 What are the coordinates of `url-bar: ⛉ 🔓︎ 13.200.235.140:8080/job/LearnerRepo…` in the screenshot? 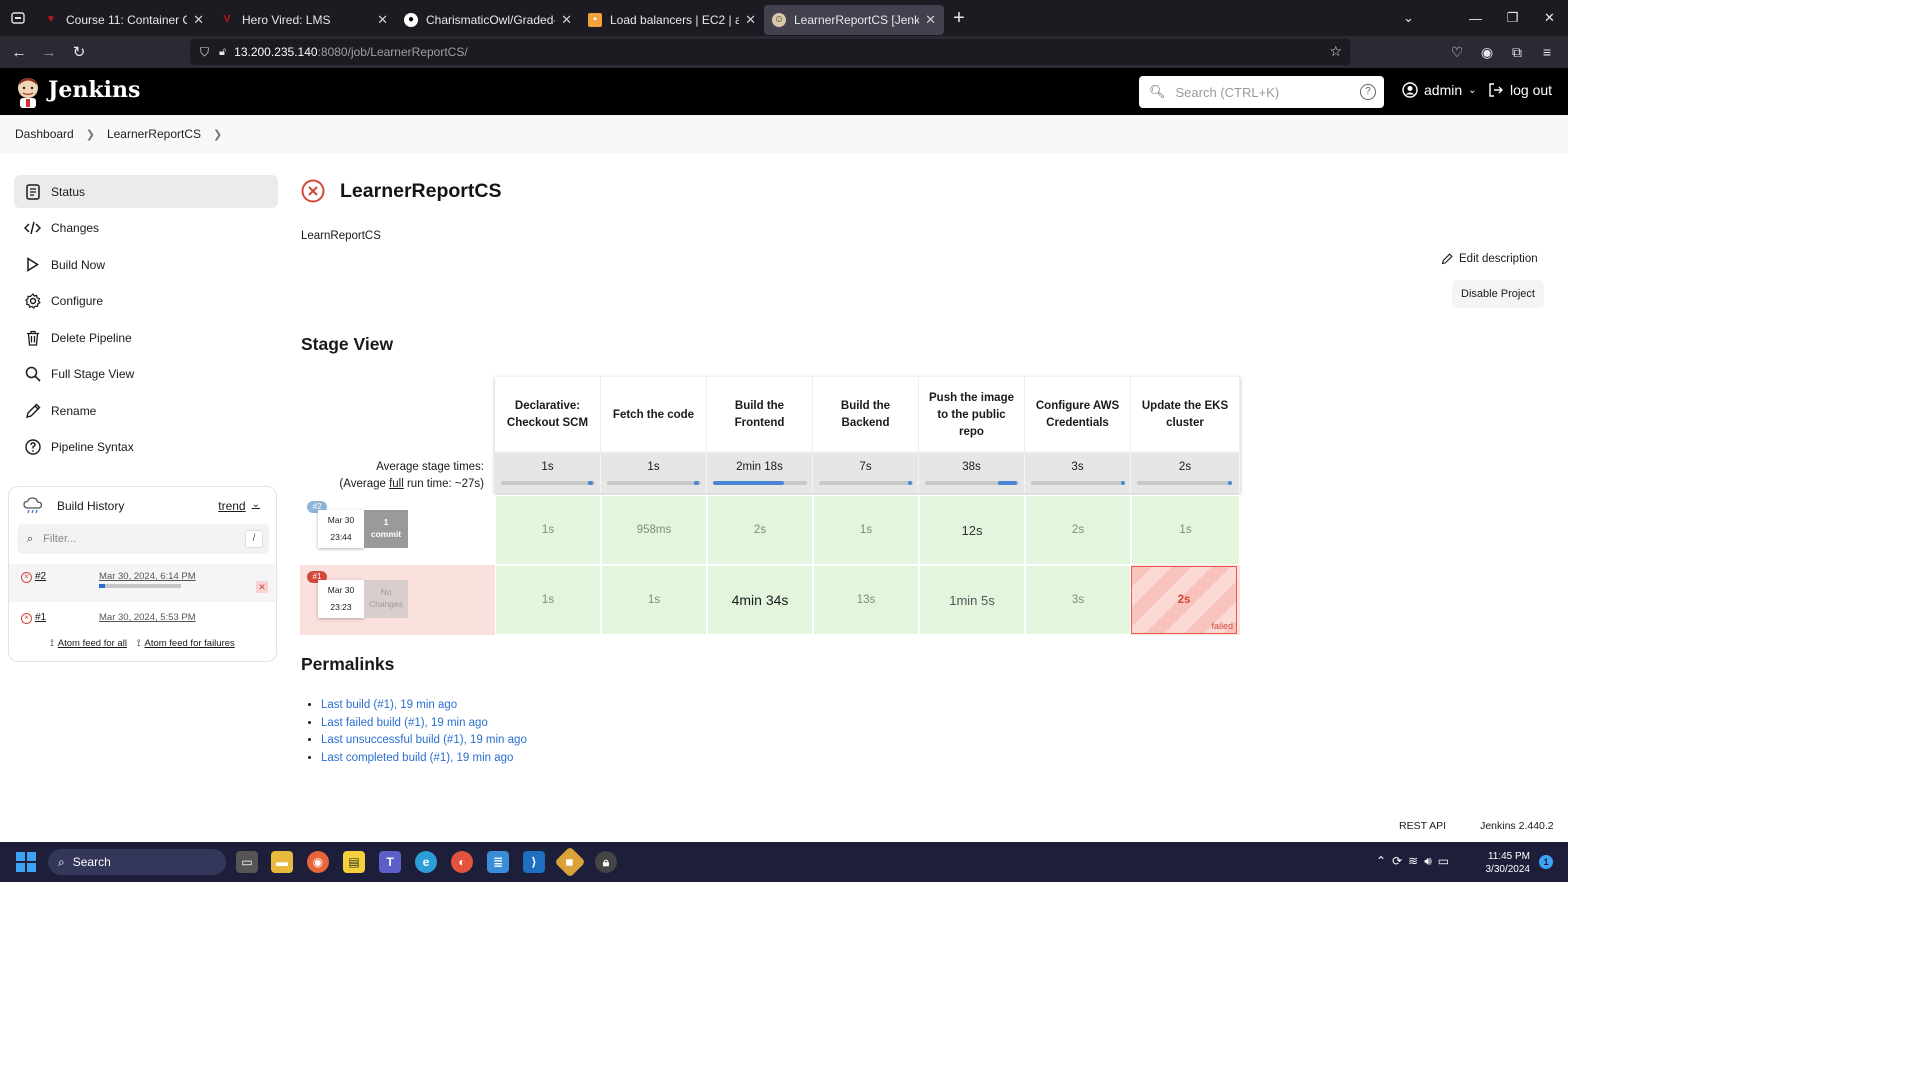 It's located at (770, 52).